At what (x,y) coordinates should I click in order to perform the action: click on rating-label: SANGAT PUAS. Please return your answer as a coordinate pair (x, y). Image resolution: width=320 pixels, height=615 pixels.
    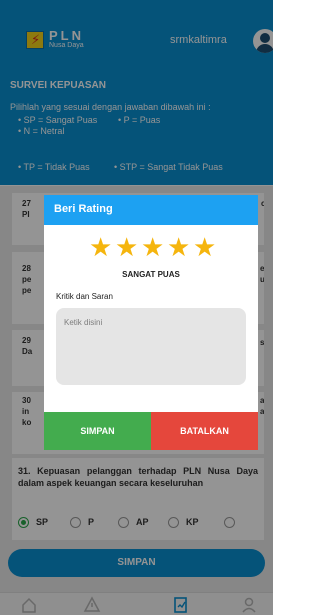
    Looking at the image, I should click on (151, 274).